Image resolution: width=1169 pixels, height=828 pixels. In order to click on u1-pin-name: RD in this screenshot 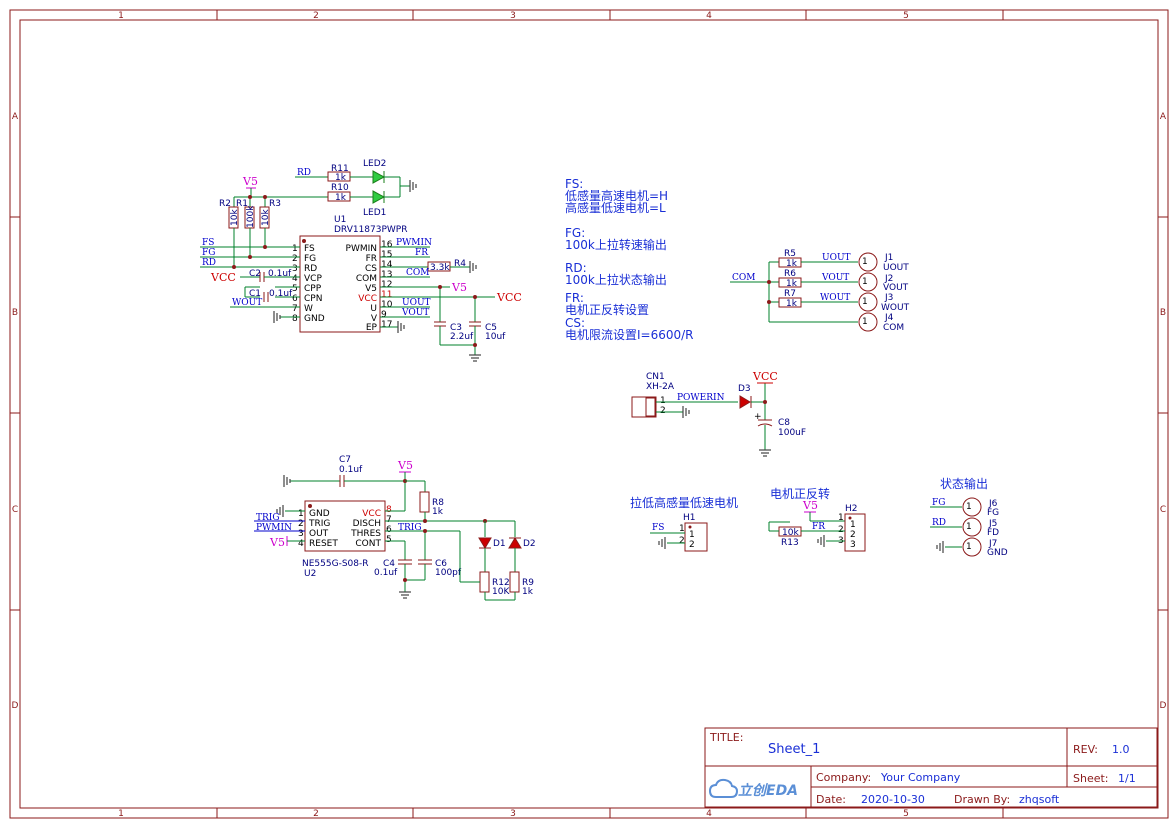, I will do `click(310, 269)`.